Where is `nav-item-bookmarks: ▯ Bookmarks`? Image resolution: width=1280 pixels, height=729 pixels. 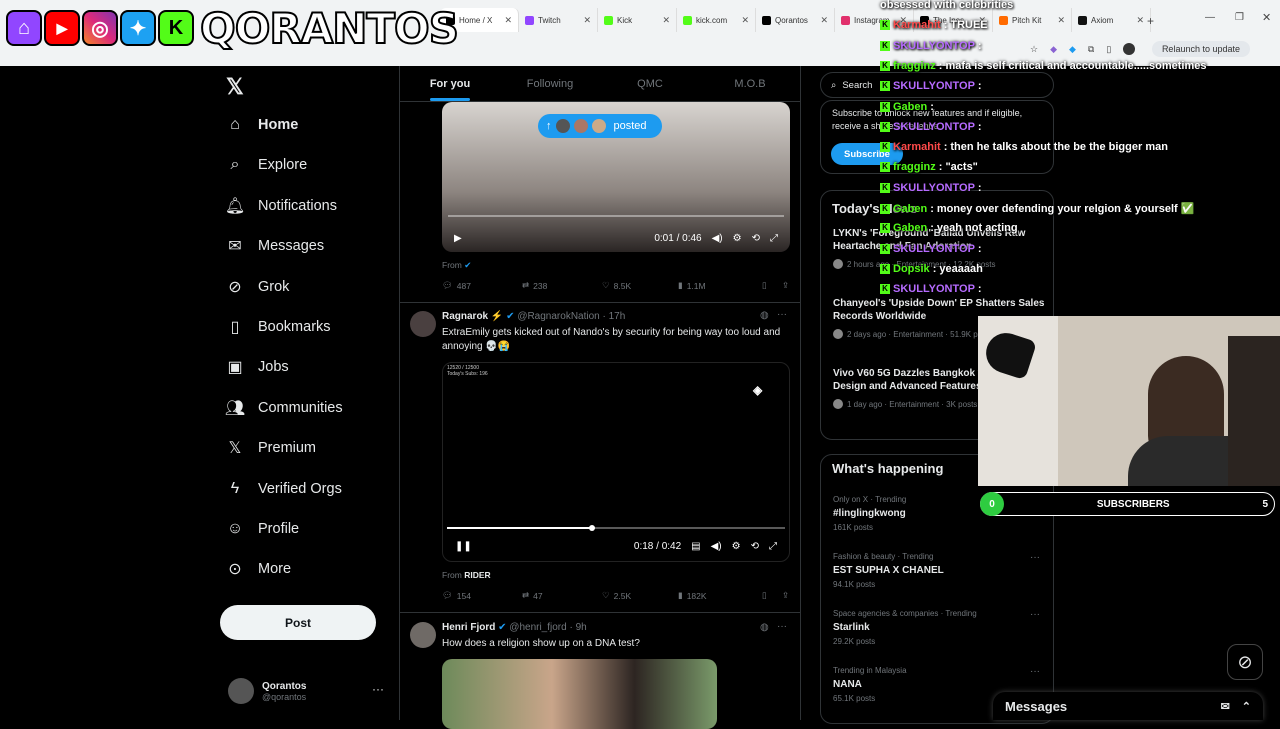 nav-item-bookmarks: ▯ Bookmarks is located at coordinates (278, 327).